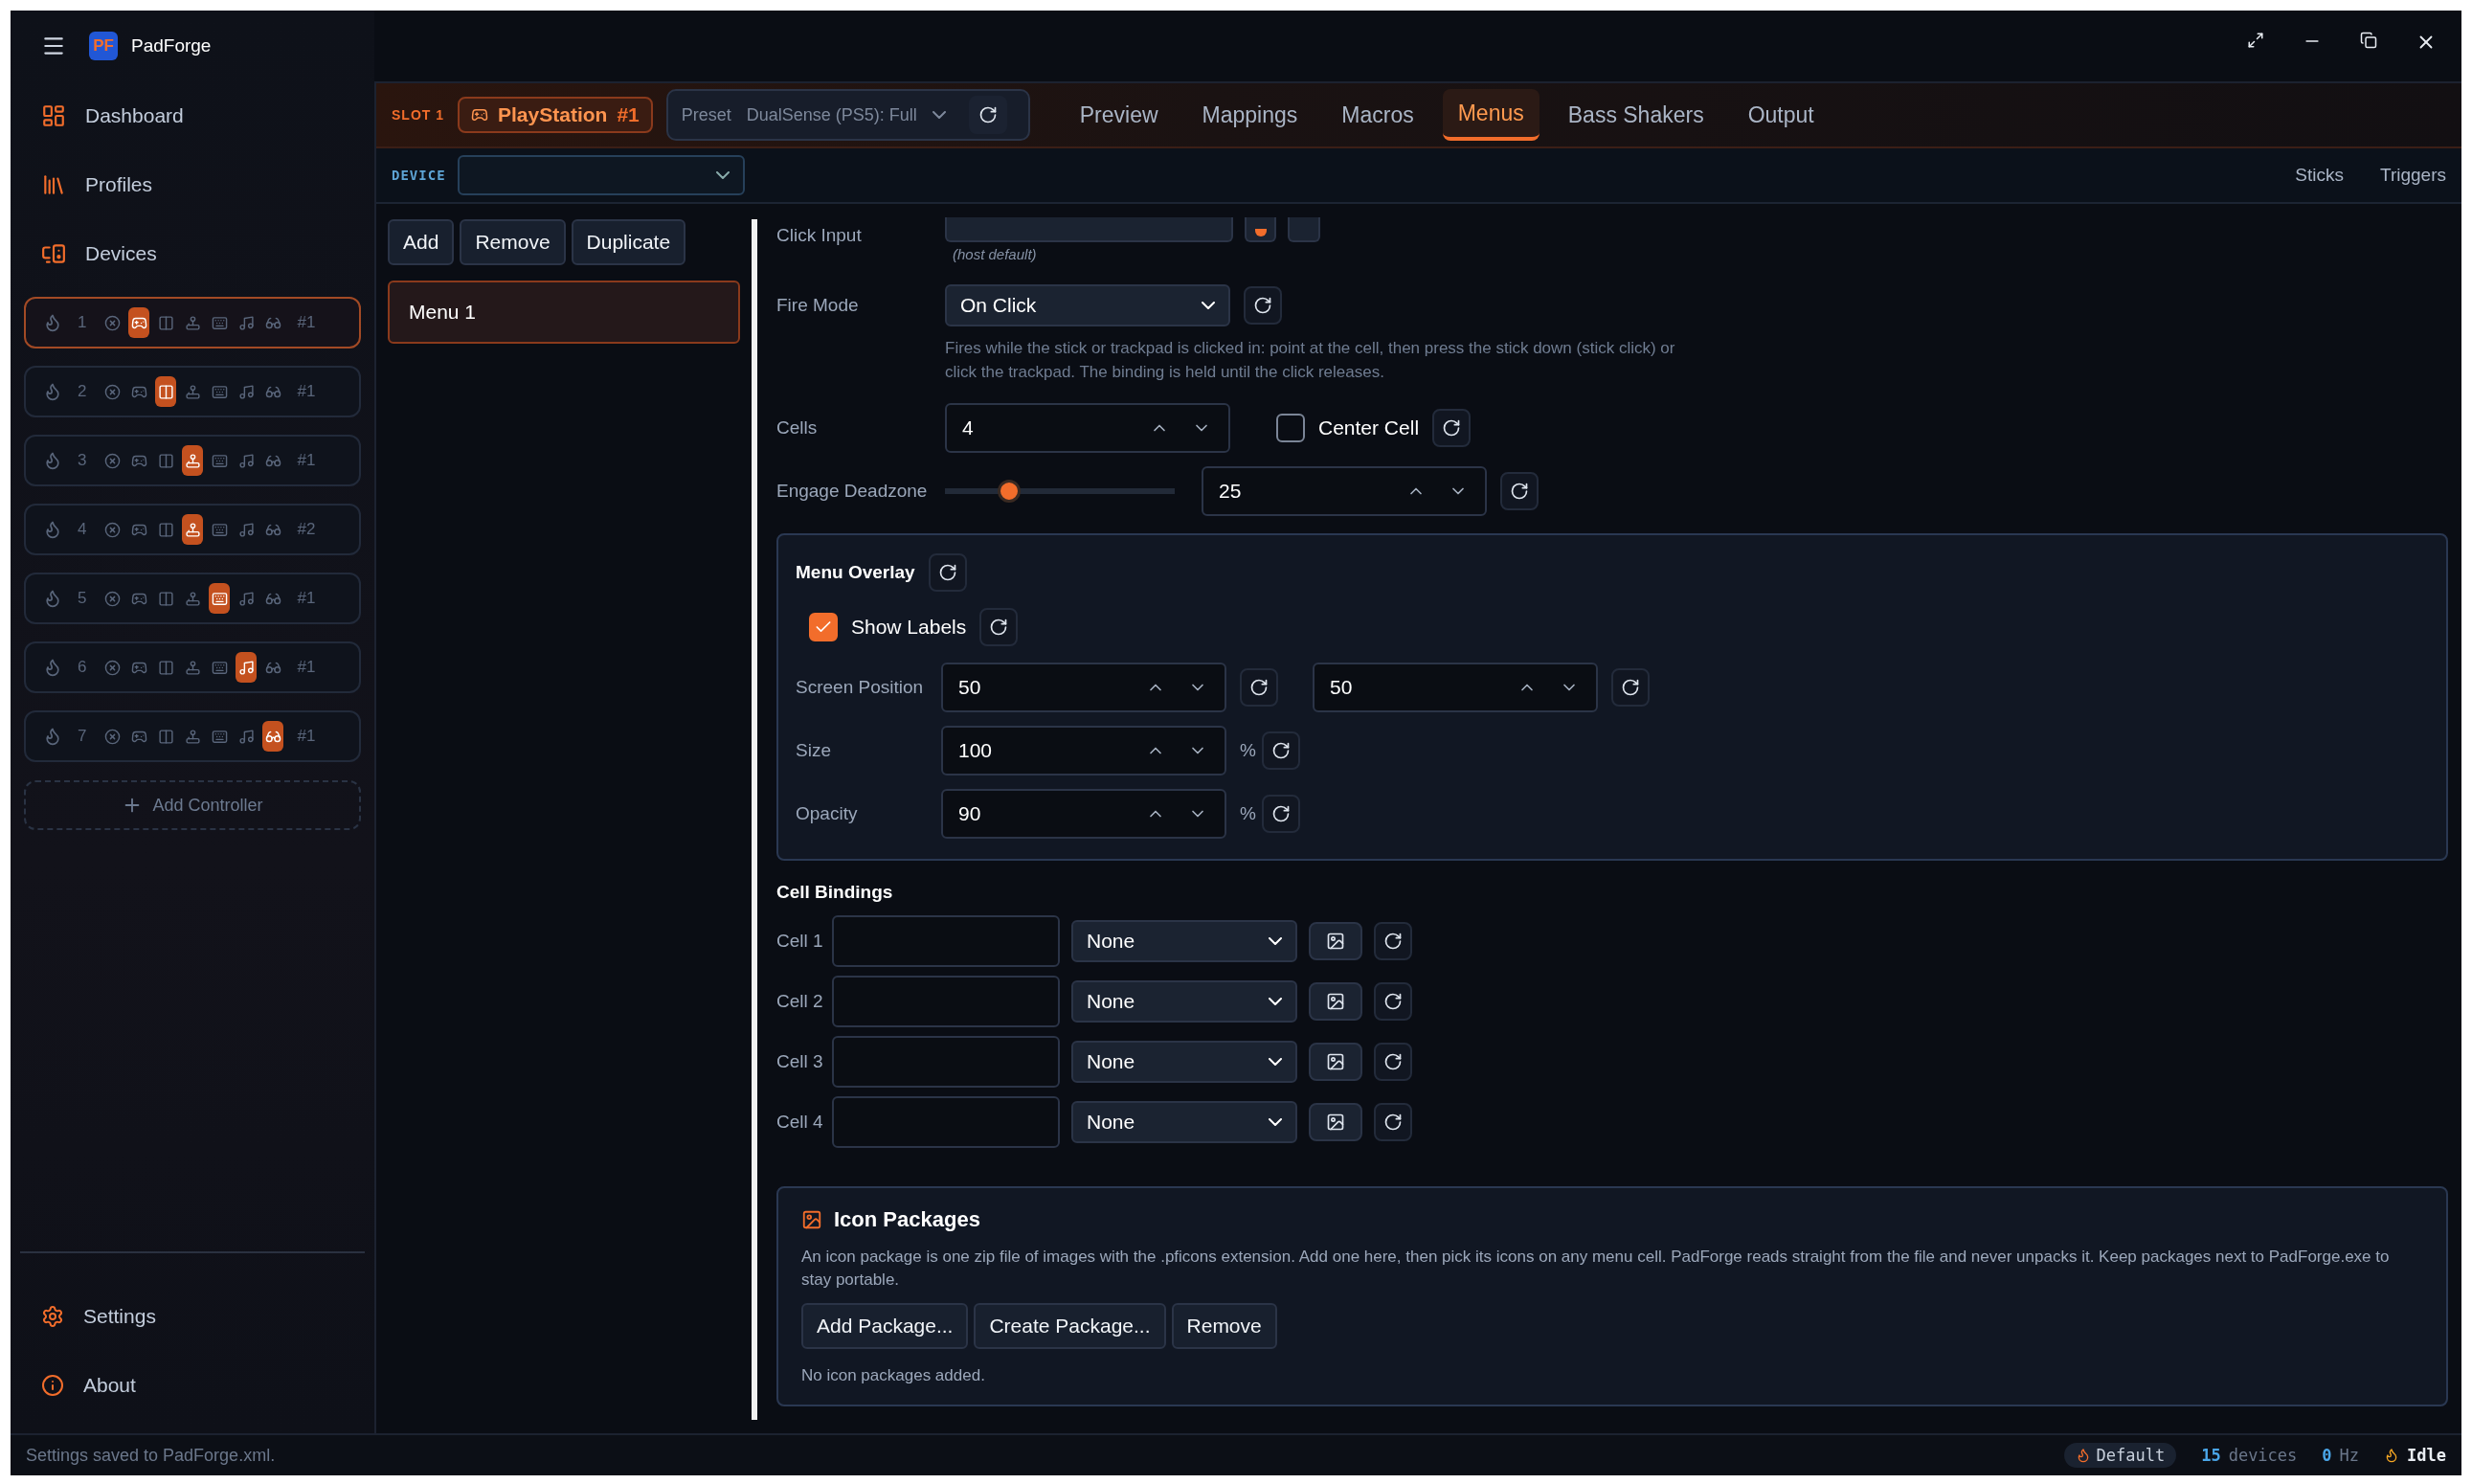  Describe the element at coordinates (1260, 229) in the screenshot. I see `record-button` at that location.